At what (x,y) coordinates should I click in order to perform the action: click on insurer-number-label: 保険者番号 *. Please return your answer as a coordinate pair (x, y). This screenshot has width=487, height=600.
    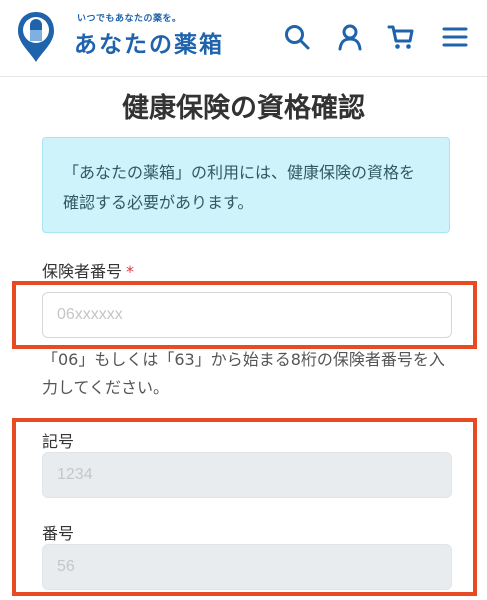
    Looking at the image, I should click on (88, 270).